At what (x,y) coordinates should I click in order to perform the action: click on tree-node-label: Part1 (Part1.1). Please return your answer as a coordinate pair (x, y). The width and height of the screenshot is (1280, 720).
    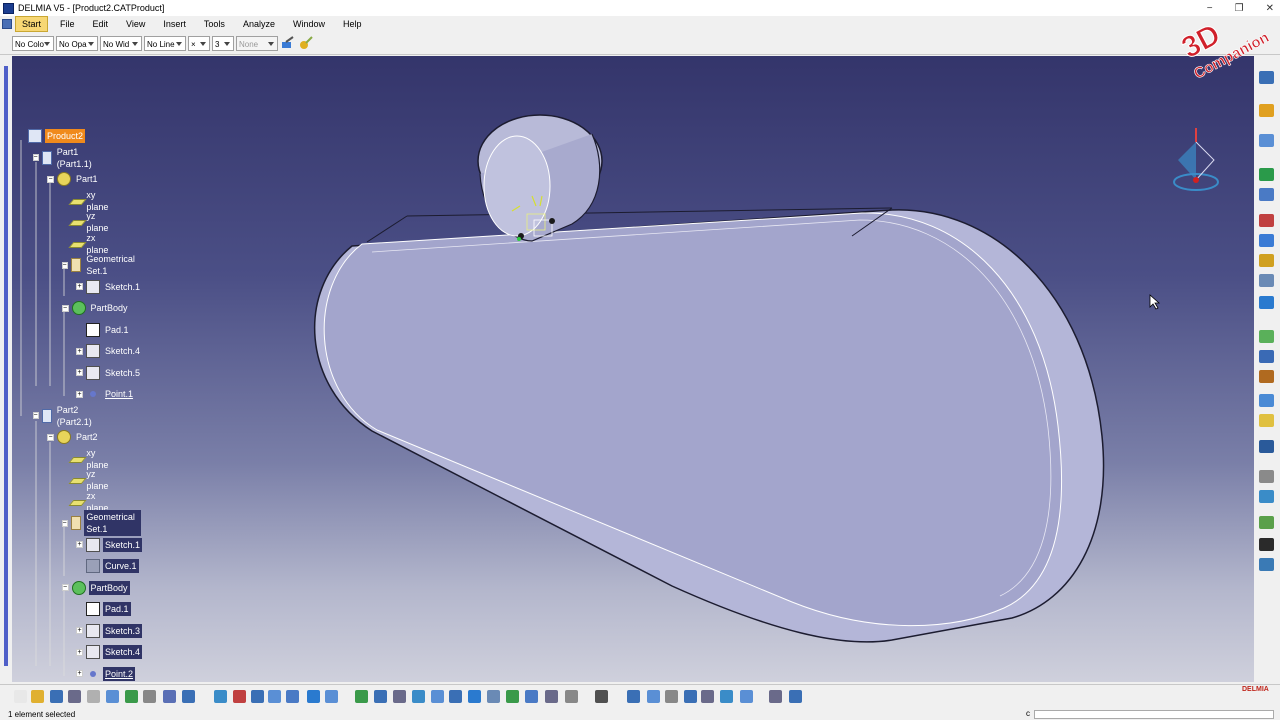
    Looking at the image, I should click on (77, 158).